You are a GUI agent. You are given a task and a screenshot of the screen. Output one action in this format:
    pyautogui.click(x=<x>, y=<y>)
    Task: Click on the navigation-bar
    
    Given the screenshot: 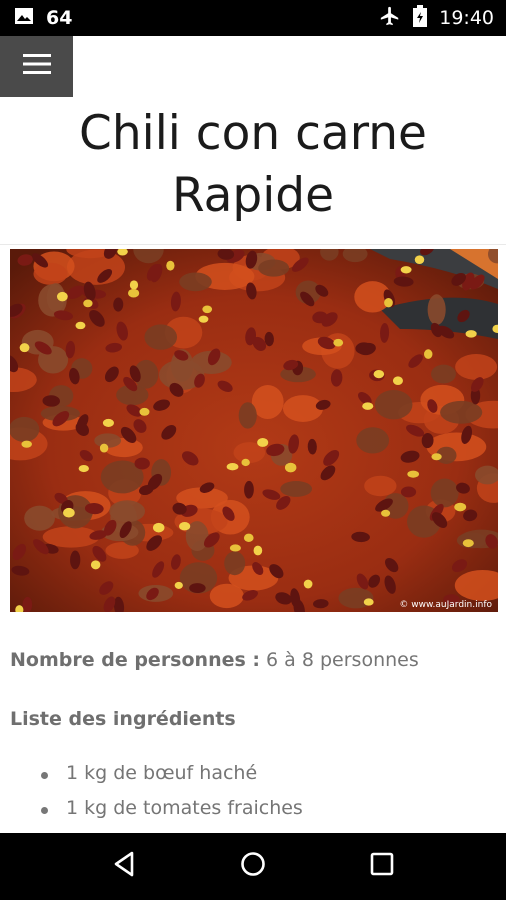 What is the action you would take?
    pyautogui.click(x=253, y=866)
    